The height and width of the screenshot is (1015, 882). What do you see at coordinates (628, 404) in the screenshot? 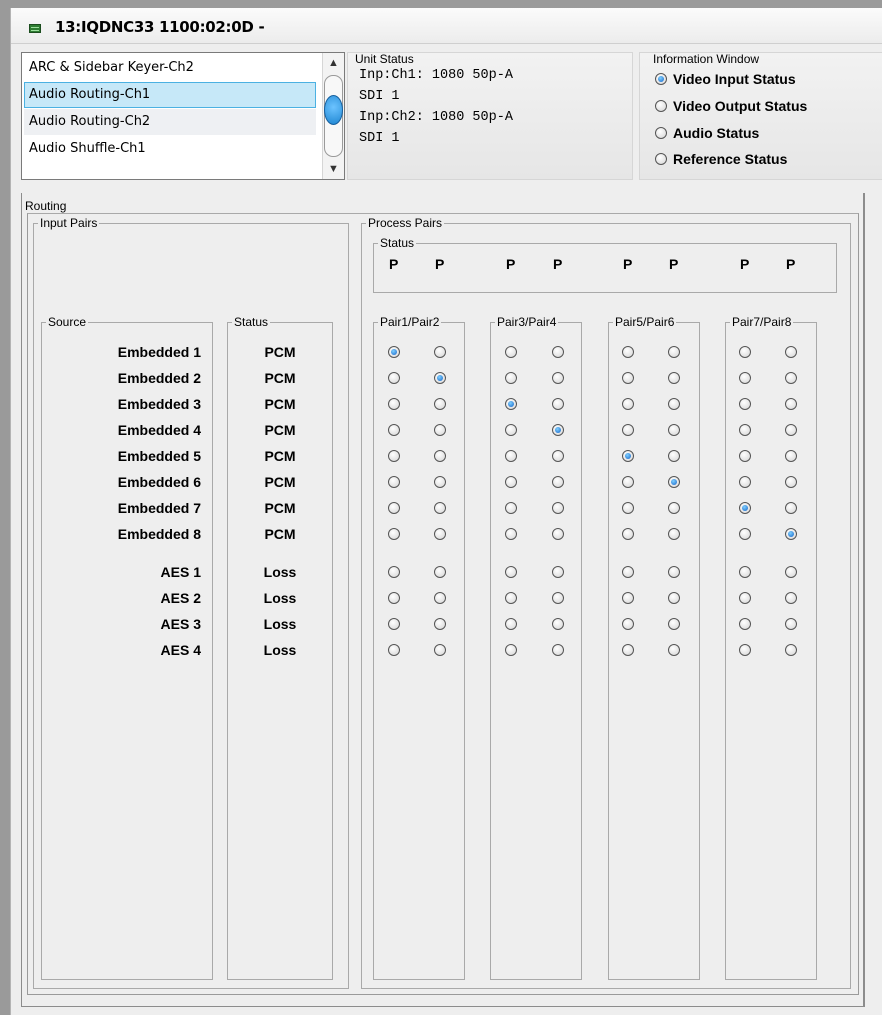
I see `route-radio-3-ch5` at bounding box center [628, 404].